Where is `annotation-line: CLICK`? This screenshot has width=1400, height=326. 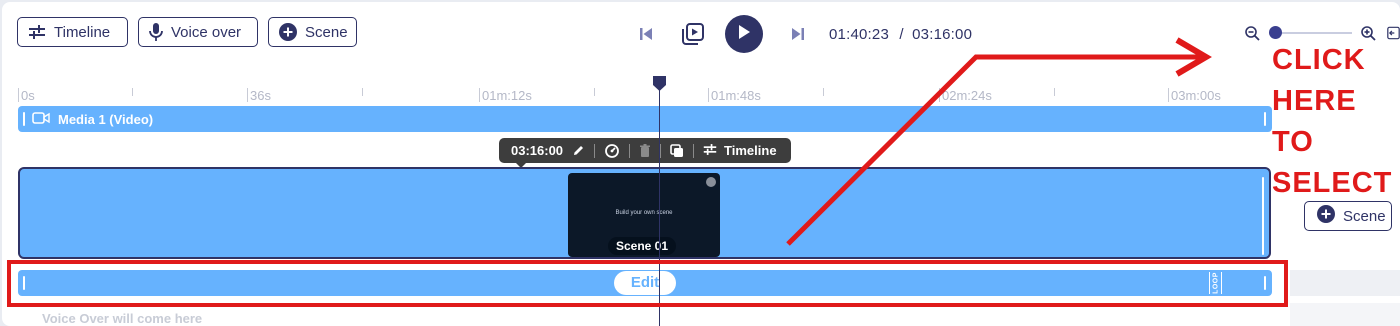
annotation-line: CLICK is located at coordinates (1319, 60).